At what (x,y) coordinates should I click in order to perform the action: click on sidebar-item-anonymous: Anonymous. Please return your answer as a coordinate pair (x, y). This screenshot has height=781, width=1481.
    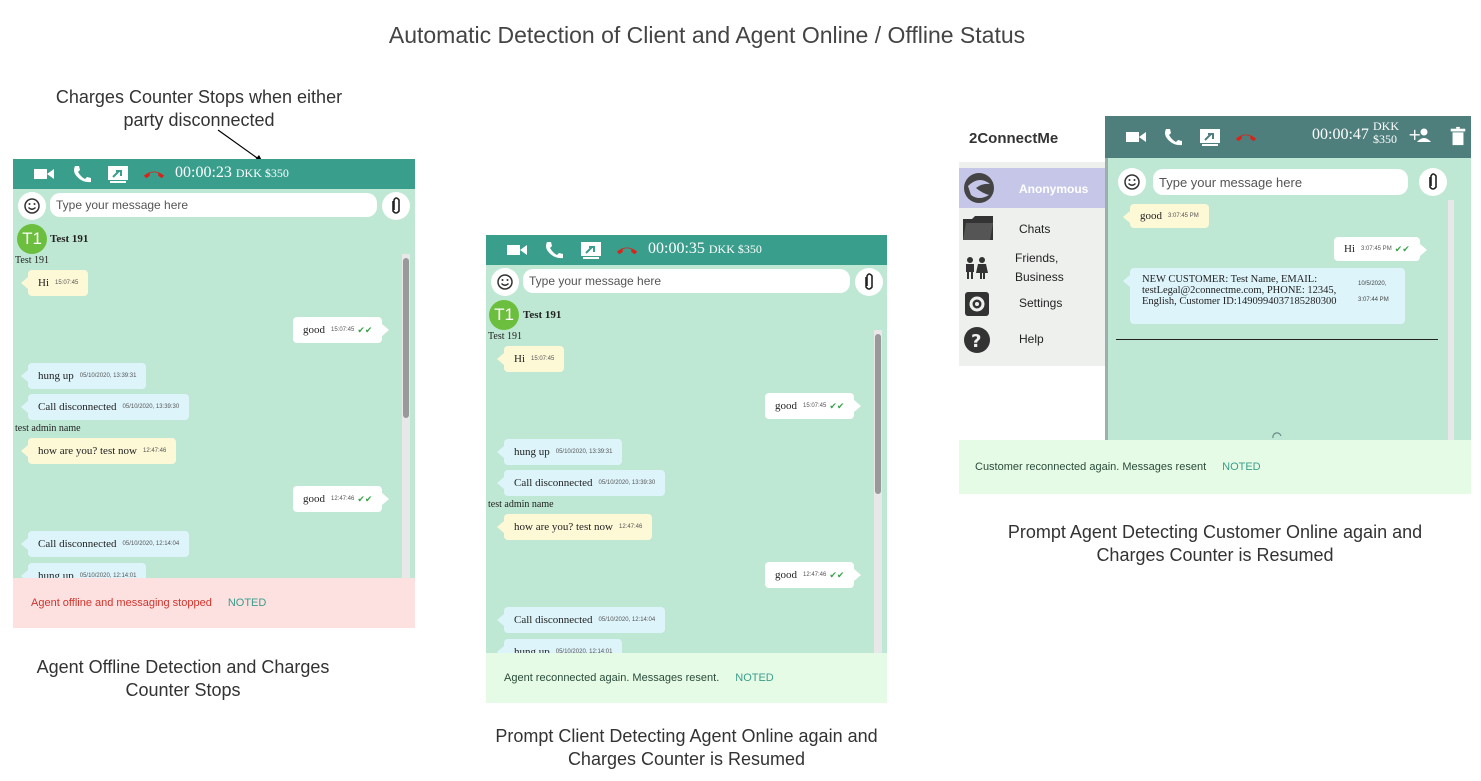
    Looking at the image, I should click on (1032, 188).